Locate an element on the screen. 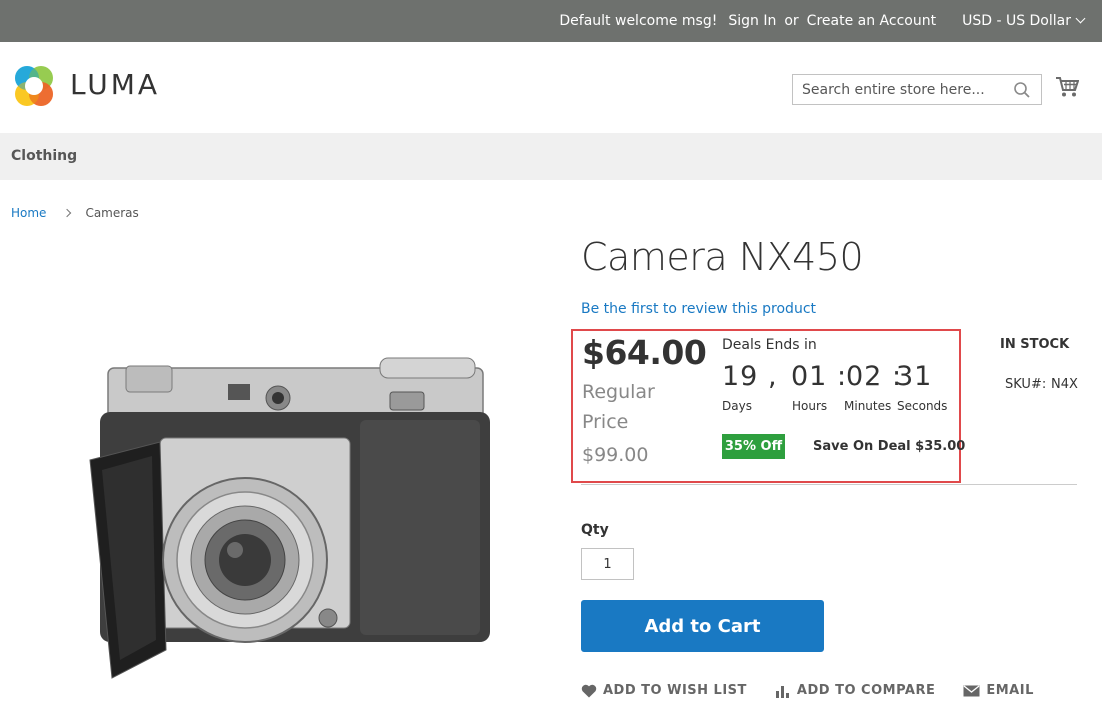 The image size is (1102, 725). product-title: Camera NX450 is located at coordinates (722, 257).